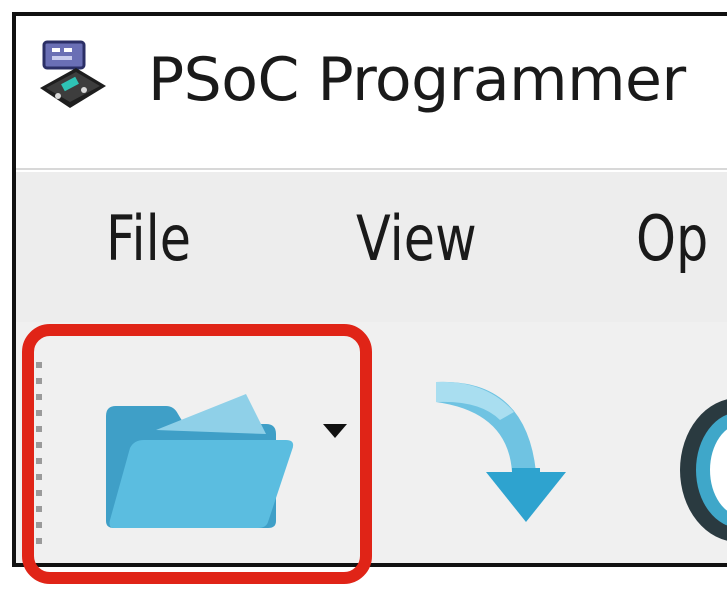  Describe the element at coordinates (672, 239) in the screenshot. I see `menu-options: Op` at that location.